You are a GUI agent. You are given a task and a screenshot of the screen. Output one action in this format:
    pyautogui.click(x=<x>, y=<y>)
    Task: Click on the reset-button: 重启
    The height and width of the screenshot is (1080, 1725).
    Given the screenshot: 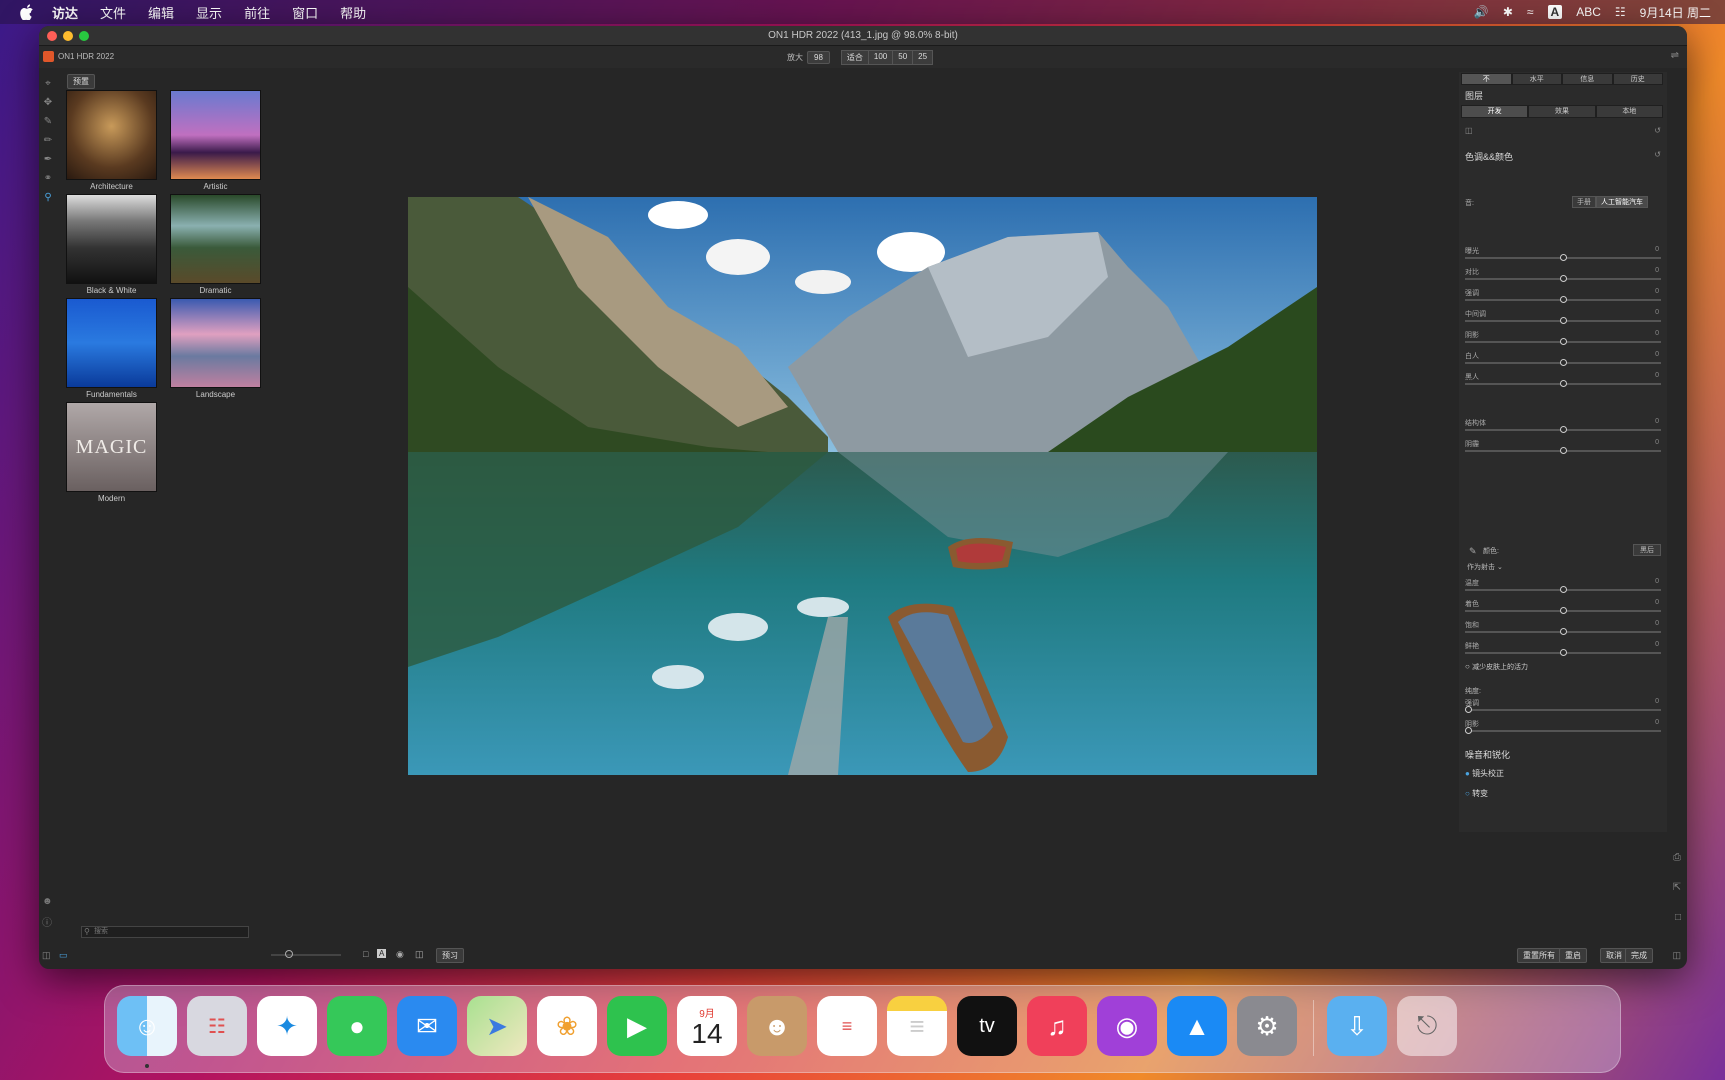 What is the action you would take?
    pyautogui.click(x=1573, y=955)
    